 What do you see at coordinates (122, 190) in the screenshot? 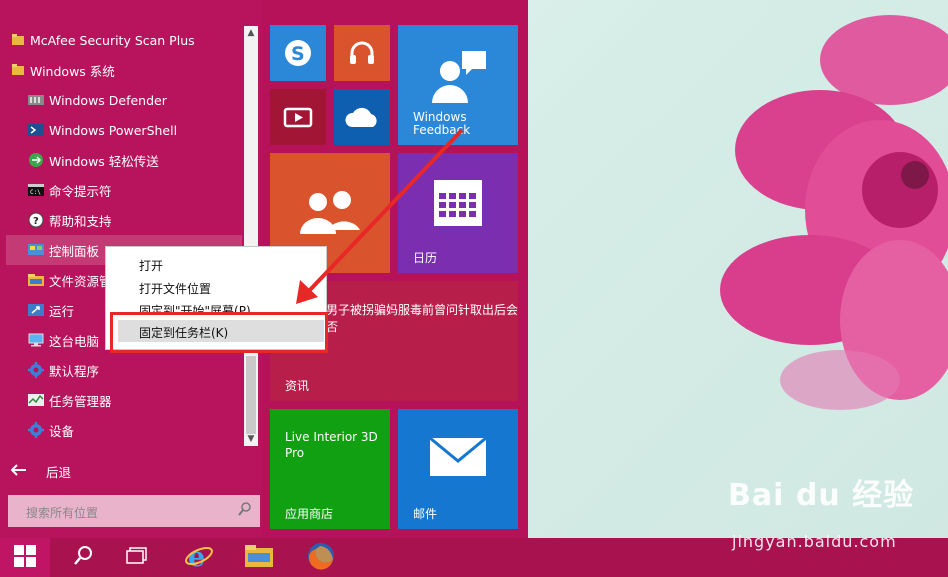
I see `app-item-cmd: C:\ 命令提示符` at bounding box center [122, 190].